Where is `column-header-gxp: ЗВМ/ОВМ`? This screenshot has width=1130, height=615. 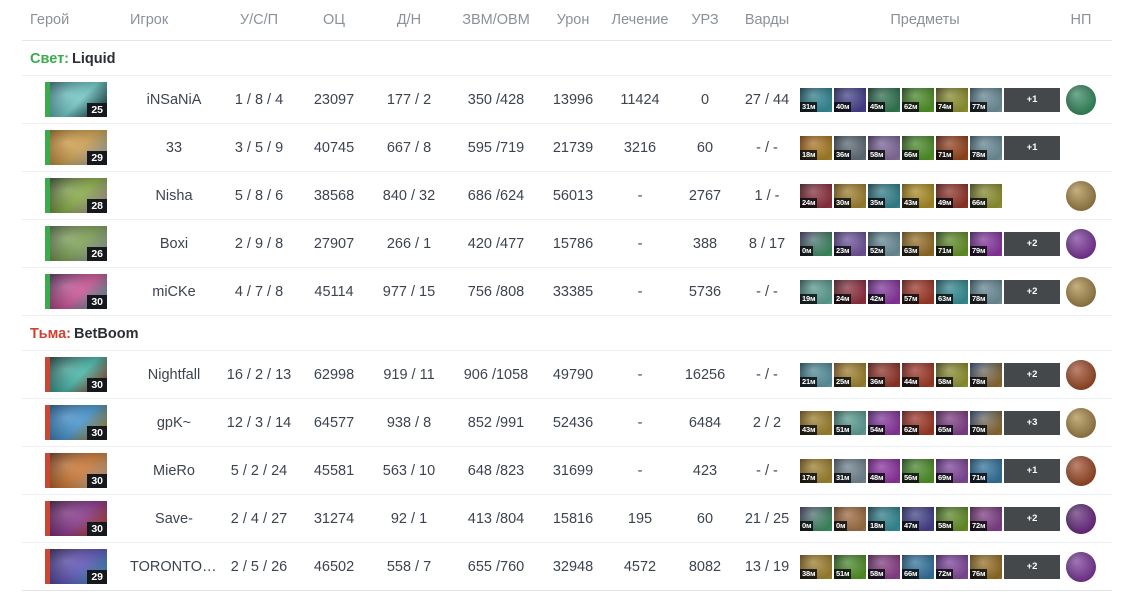
column-header-gxp: ЗВМ/ОВМ is located at coordinates (496, 24).